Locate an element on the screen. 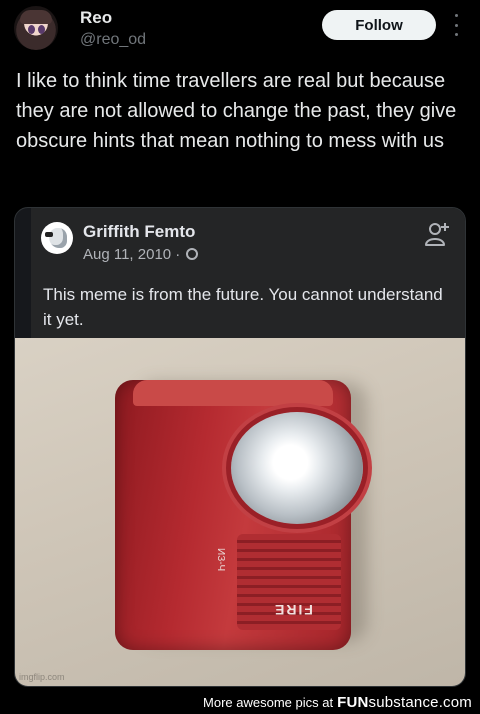 This screenshot has width=480, height=714. site-footer: More awesome pics at FUNsubstance.com is located at coordinates (240, 702).